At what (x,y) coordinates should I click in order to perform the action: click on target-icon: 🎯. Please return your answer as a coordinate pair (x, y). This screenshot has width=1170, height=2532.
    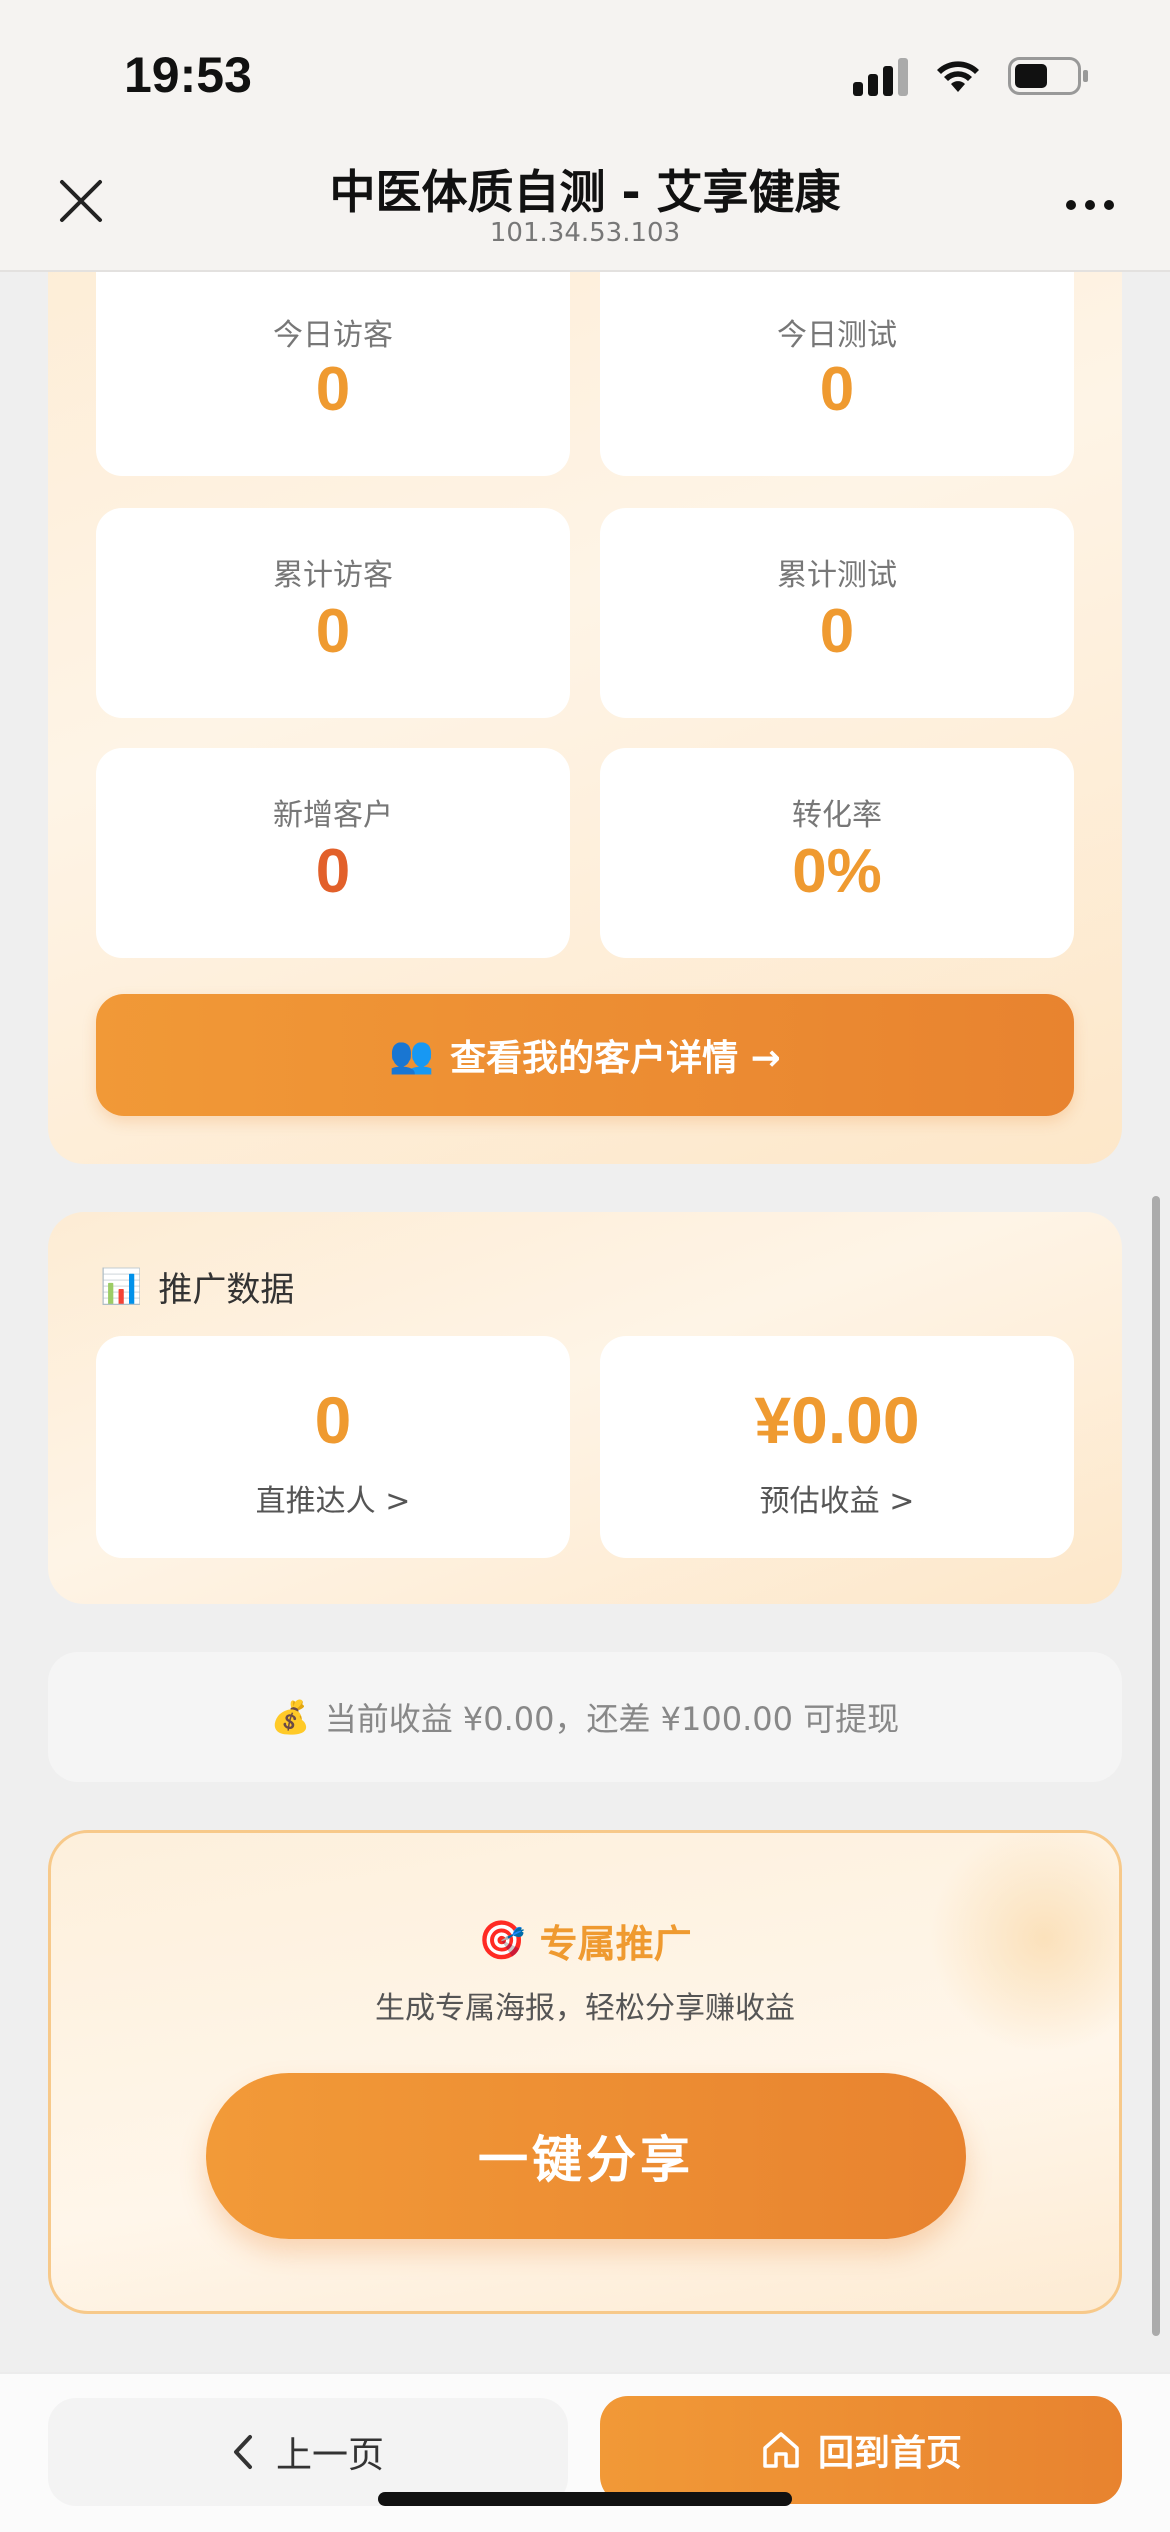
    Looking at the image, I should click on (502, 1940).